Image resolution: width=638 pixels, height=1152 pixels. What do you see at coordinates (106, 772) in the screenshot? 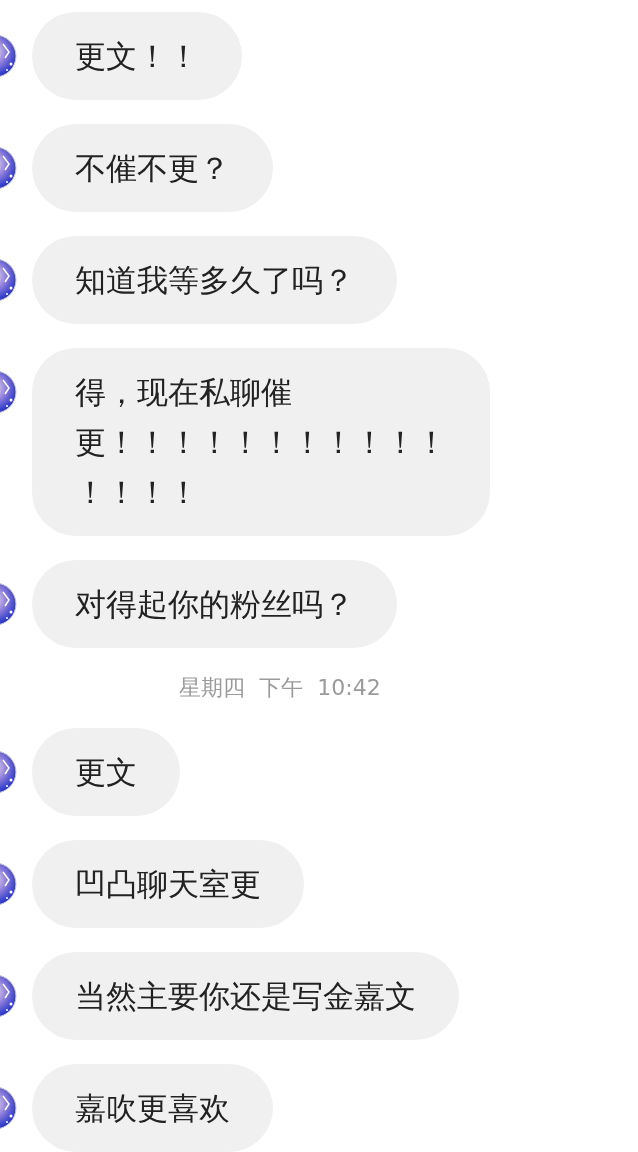
I see `message-bubble: 更文` at bounding box center [106, 772].